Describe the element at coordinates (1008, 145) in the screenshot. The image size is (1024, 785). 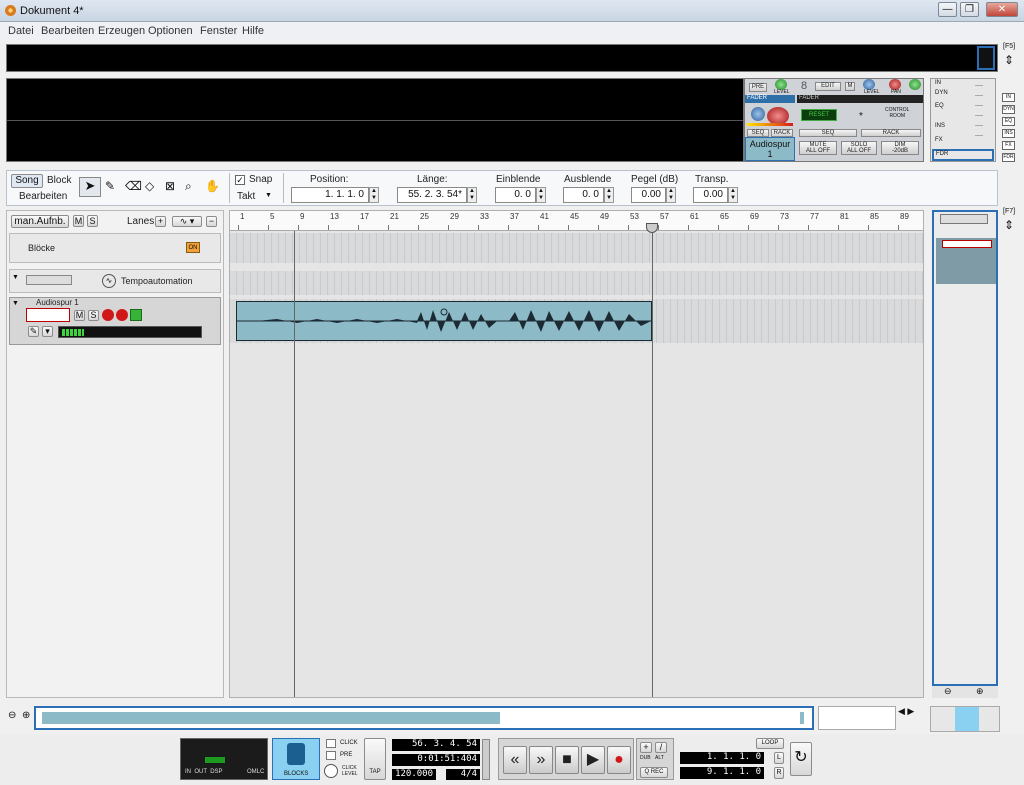
I see `side-tab-fx: FX` at that location.